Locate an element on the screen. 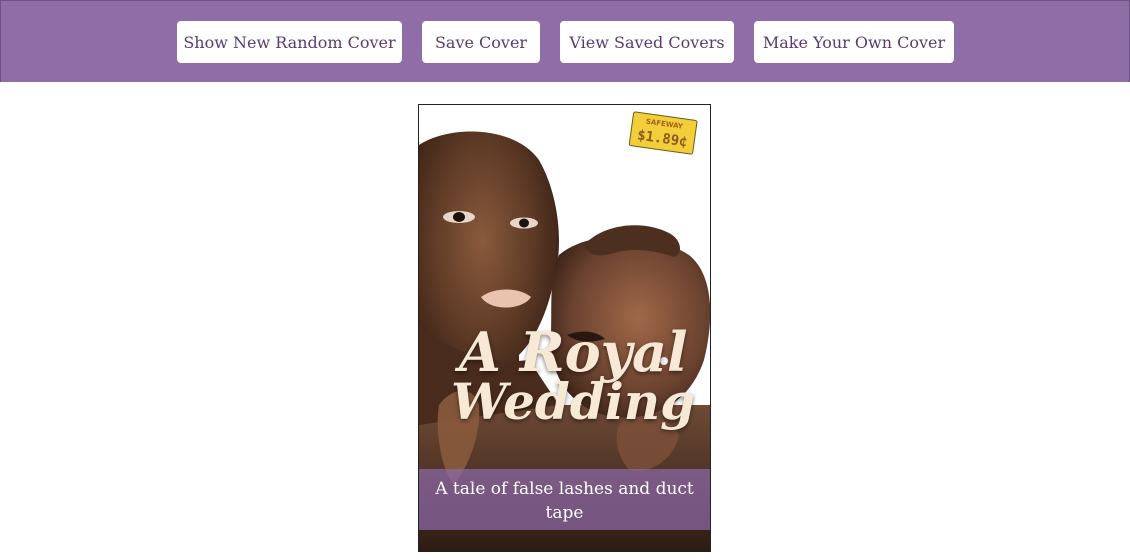 The height and width of the screenshot is (560, 1130). cover-tagline: A tale of false lashes and duct tape is located at coordinates (564, 501).